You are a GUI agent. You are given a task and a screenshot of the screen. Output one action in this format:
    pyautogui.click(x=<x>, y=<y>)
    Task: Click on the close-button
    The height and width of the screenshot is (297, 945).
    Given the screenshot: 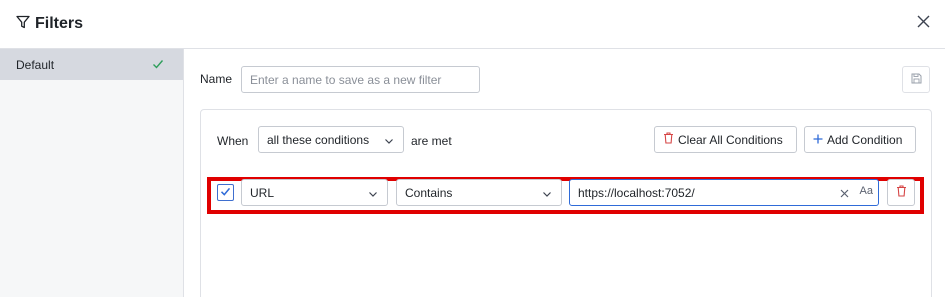 What is the action you would take?
    pyautogui.click(x=923, y=24)
    